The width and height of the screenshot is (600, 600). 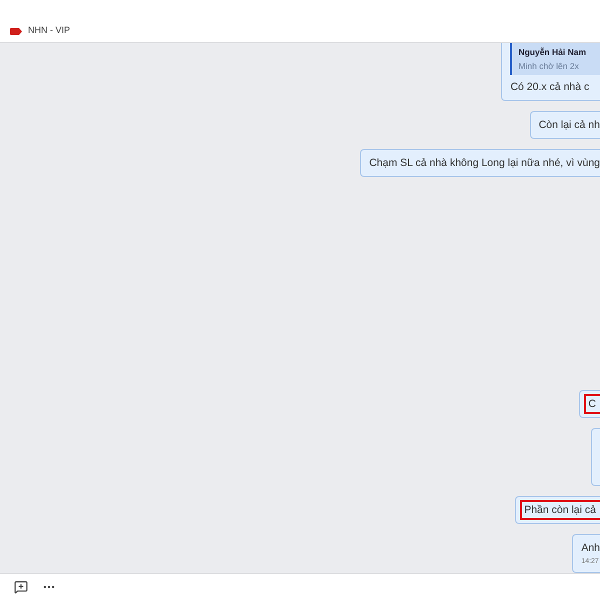 What do you see at coordinates (484, 163) in the screenshot?
I see `message-text: Chạm SL cả nhà không Long lại nữa nhé, vì vùng` at bounding box center [484, 163].